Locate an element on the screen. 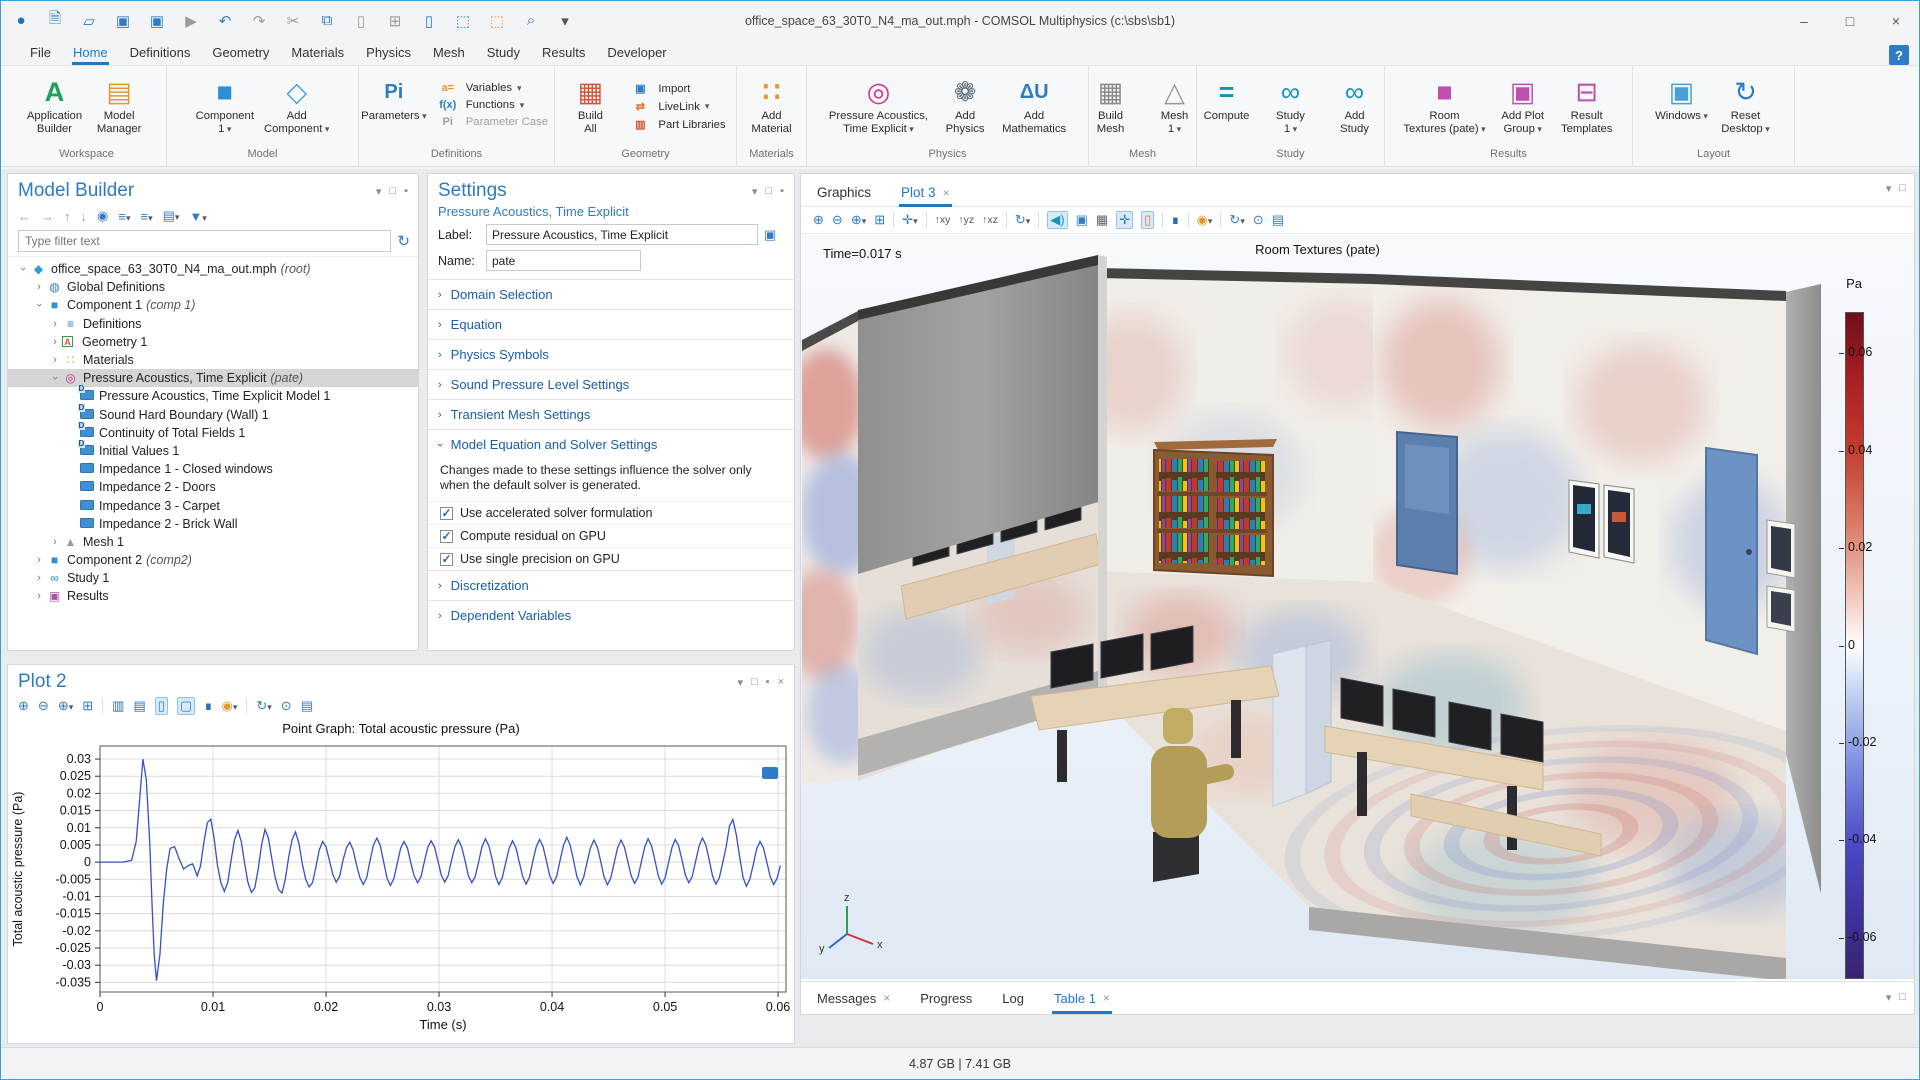  color-palette-icon: ◉▾ is located at coordinates (1205, 220).